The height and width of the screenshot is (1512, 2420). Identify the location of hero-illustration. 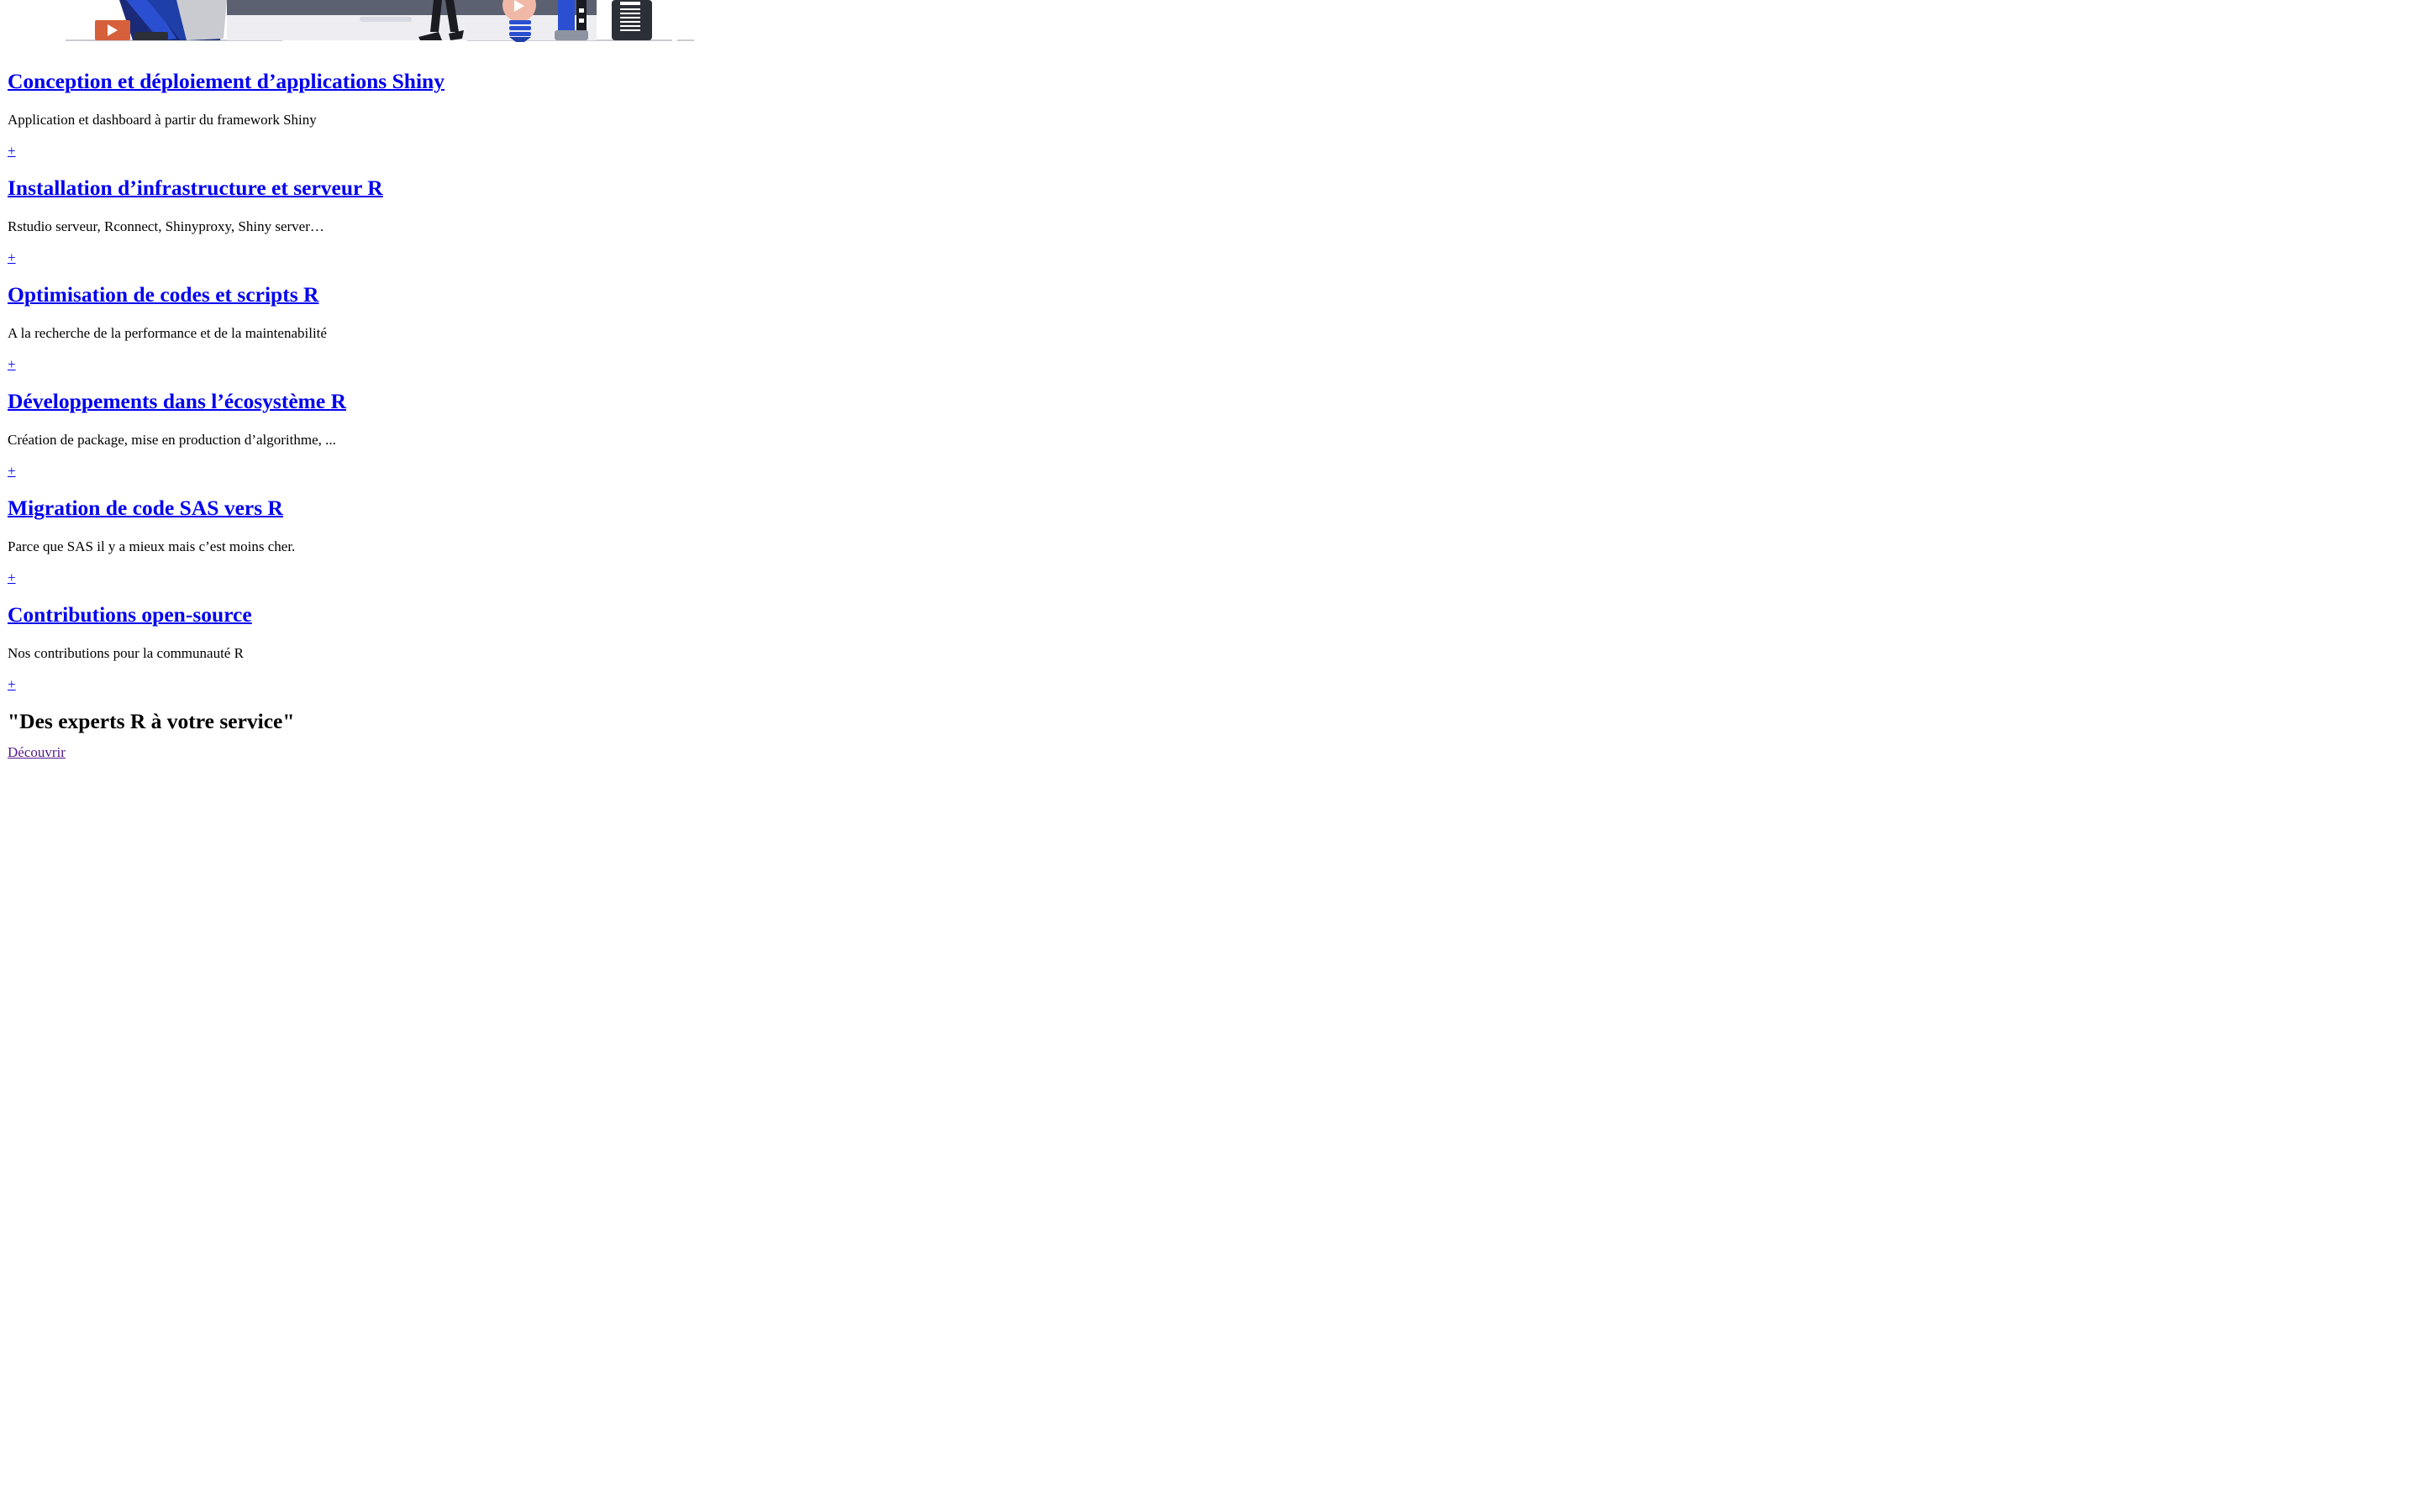
(353, 22).